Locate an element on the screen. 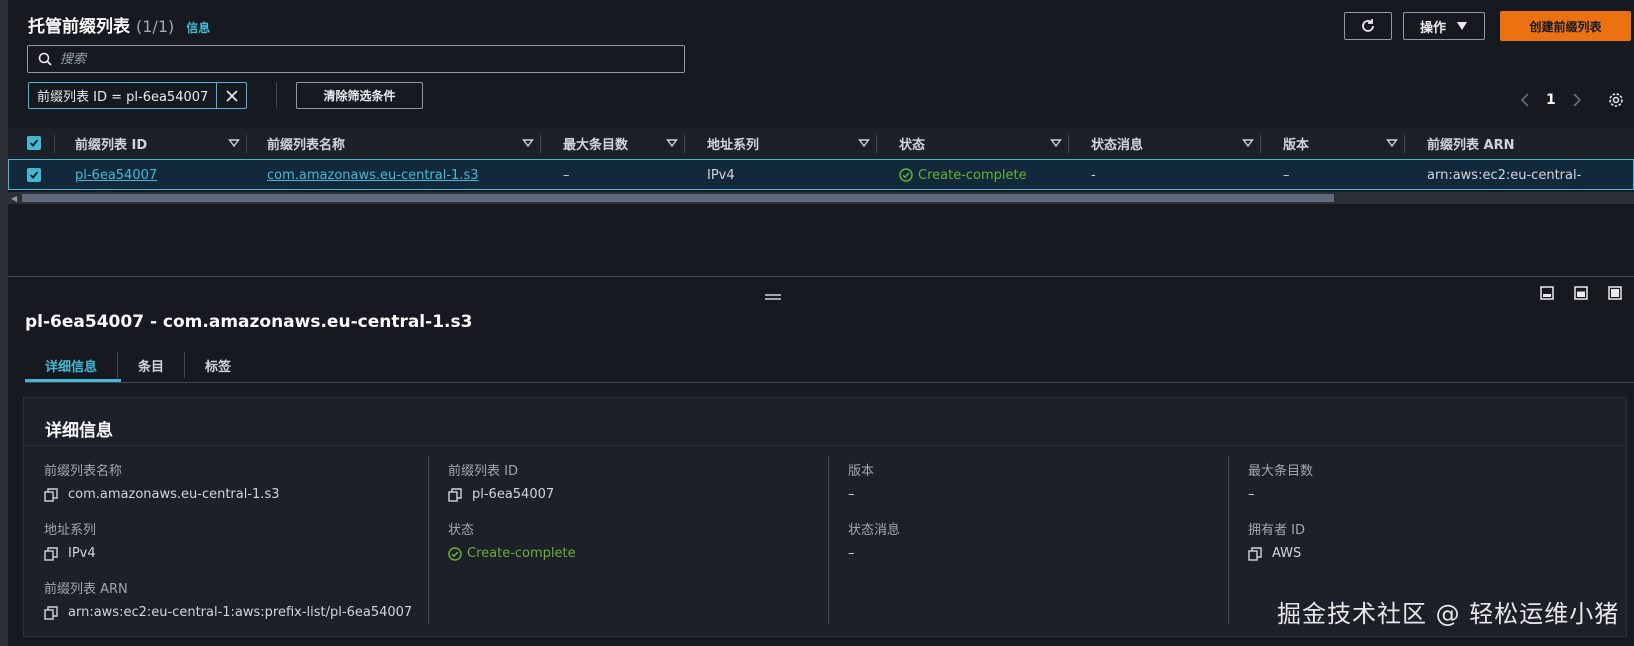  cell-max-entries: – is located at coordinates (566, 175).